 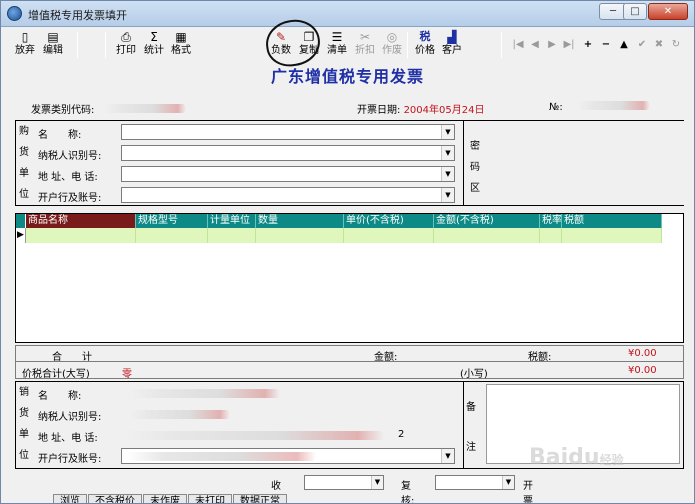 I want to click on buyer-side-char: 位, so click(x=24, y=194).